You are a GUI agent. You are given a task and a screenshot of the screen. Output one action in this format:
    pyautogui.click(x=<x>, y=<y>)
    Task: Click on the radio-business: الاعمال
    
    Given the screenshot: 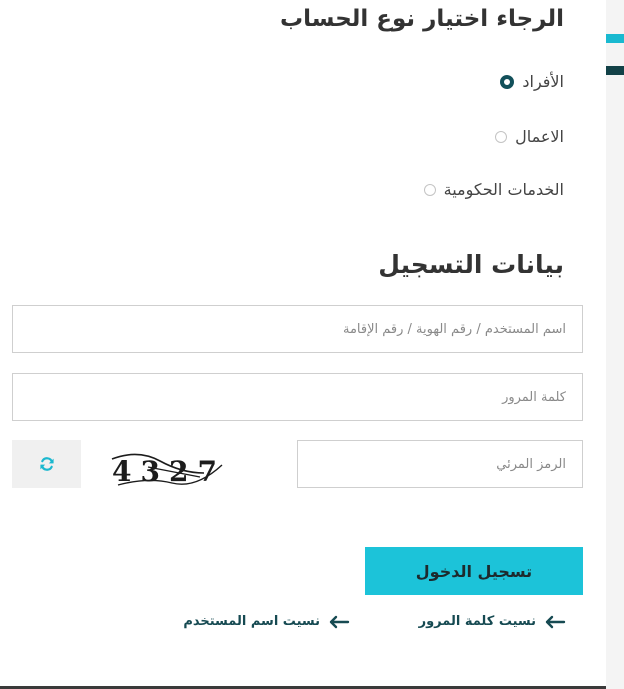 What is the action you would take?
    pyautogui.click(x=529, y=136)
    